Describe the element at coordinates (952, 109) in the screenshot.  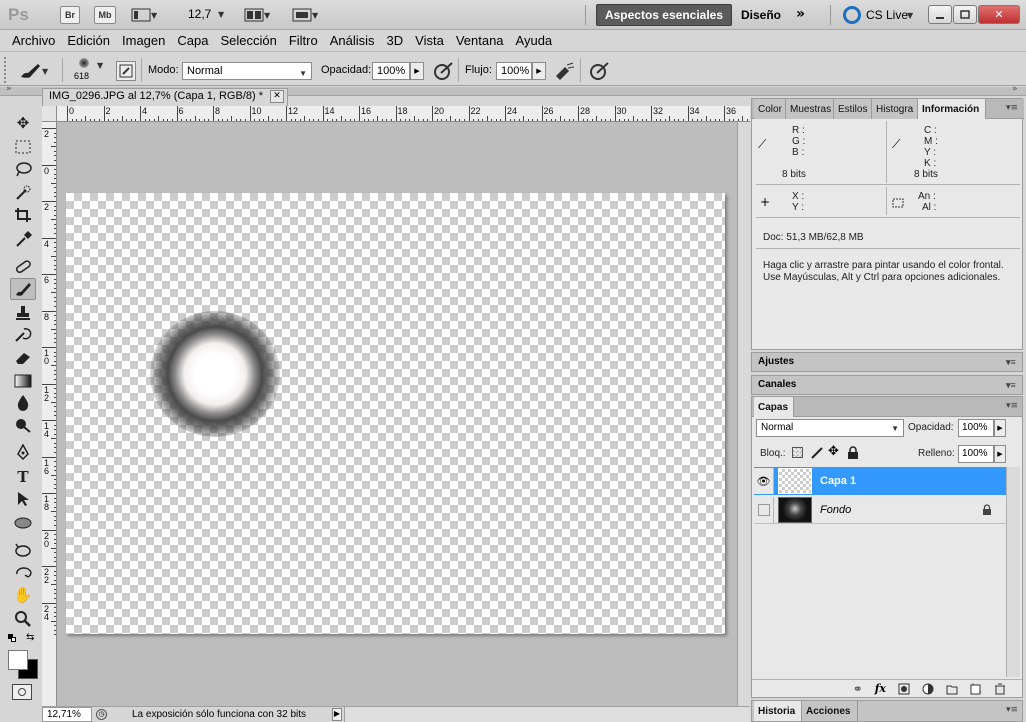
I see `tab-informacion: Información` at that location.